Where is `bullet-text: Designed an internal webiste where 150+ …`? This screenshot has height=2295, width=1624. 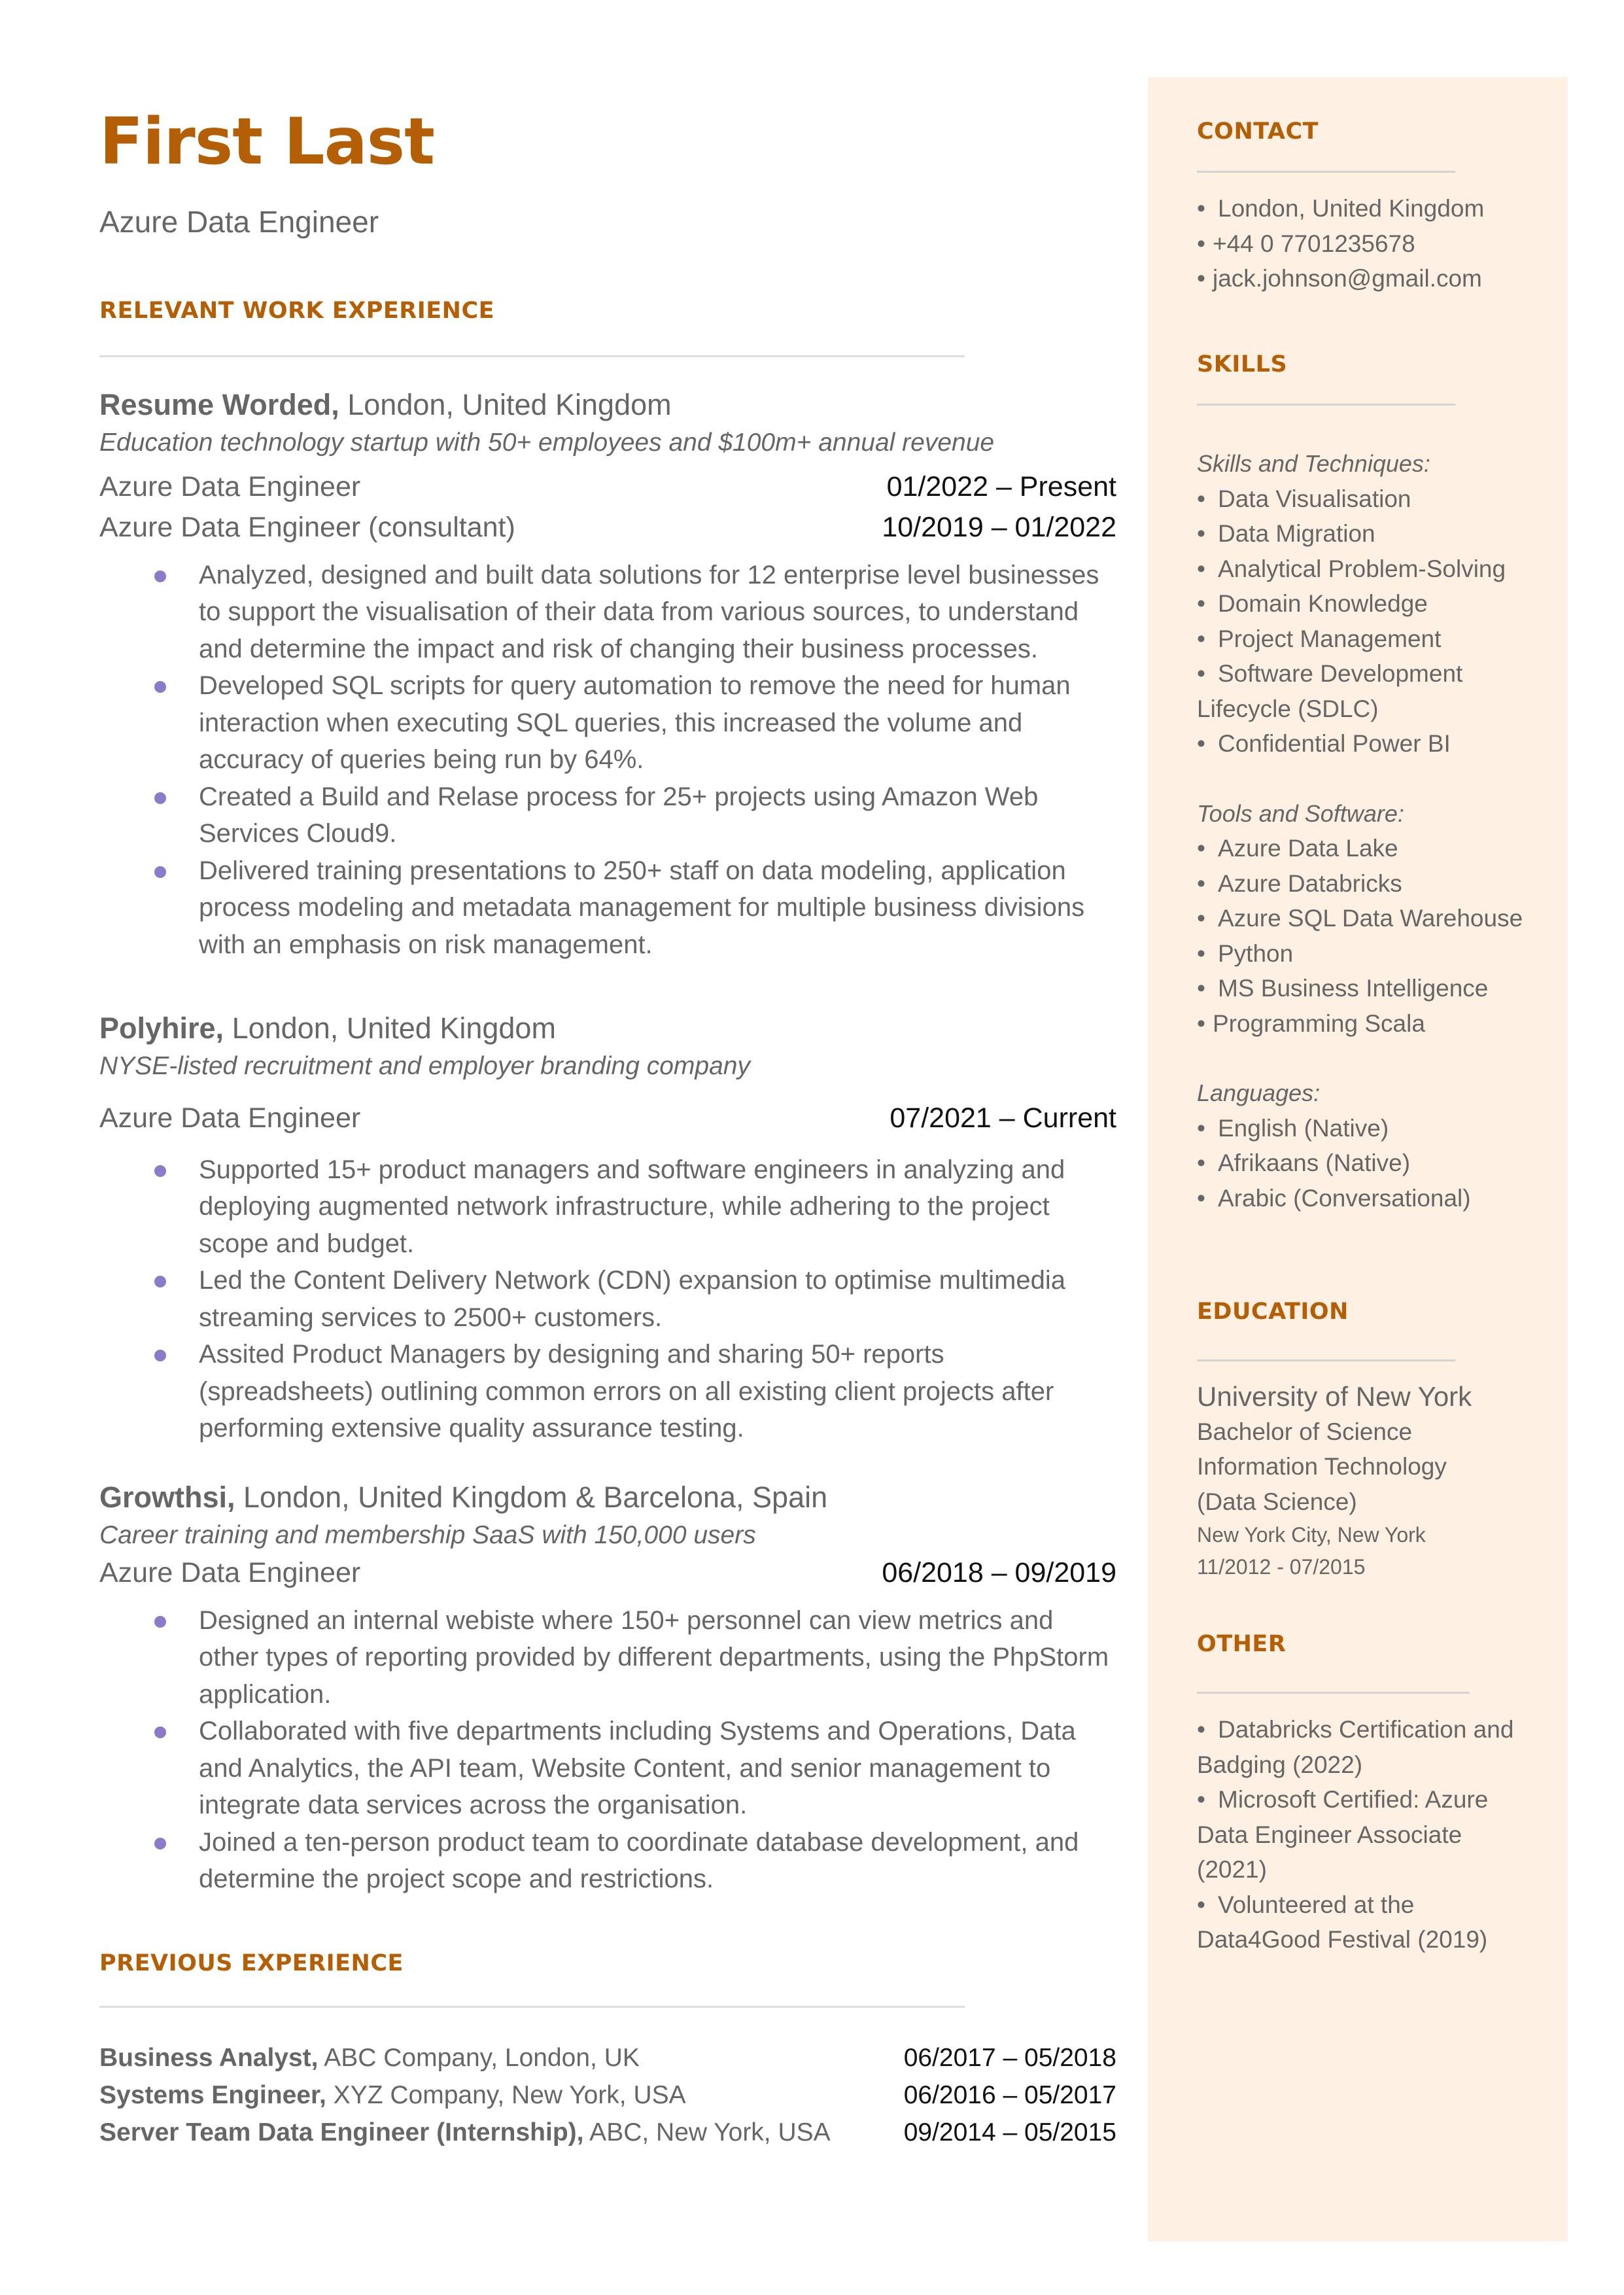 bullet-text: Designed an internal webiste where 150+ … is located at coordinates (654, 1657).